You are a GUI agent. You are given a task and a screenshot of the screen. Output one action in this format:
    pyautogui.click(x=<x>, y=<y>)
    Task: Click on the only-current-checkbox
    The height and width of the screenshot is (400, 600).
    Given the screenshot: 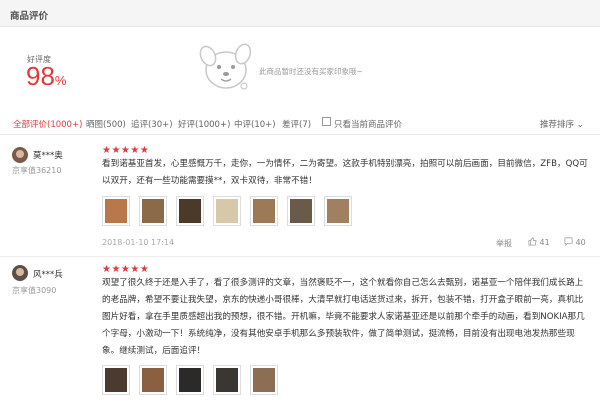 What is the action you would take?
    pyautogui.click(x=326, y=121)
    